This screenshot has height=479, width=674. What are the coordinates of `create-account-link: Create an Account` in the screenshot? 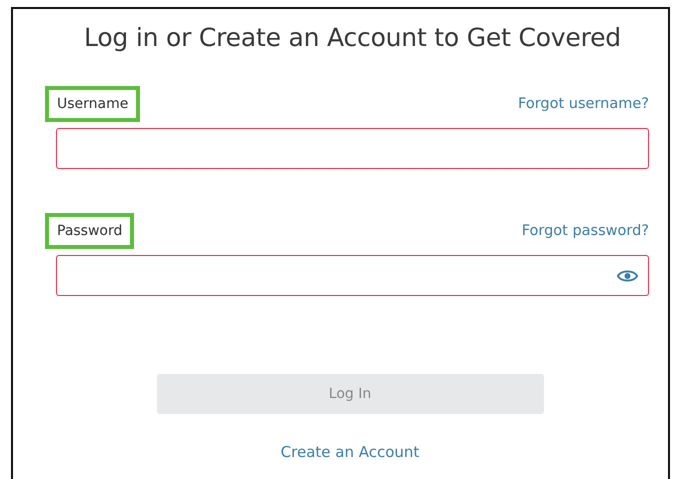 It's located at (350, 452).